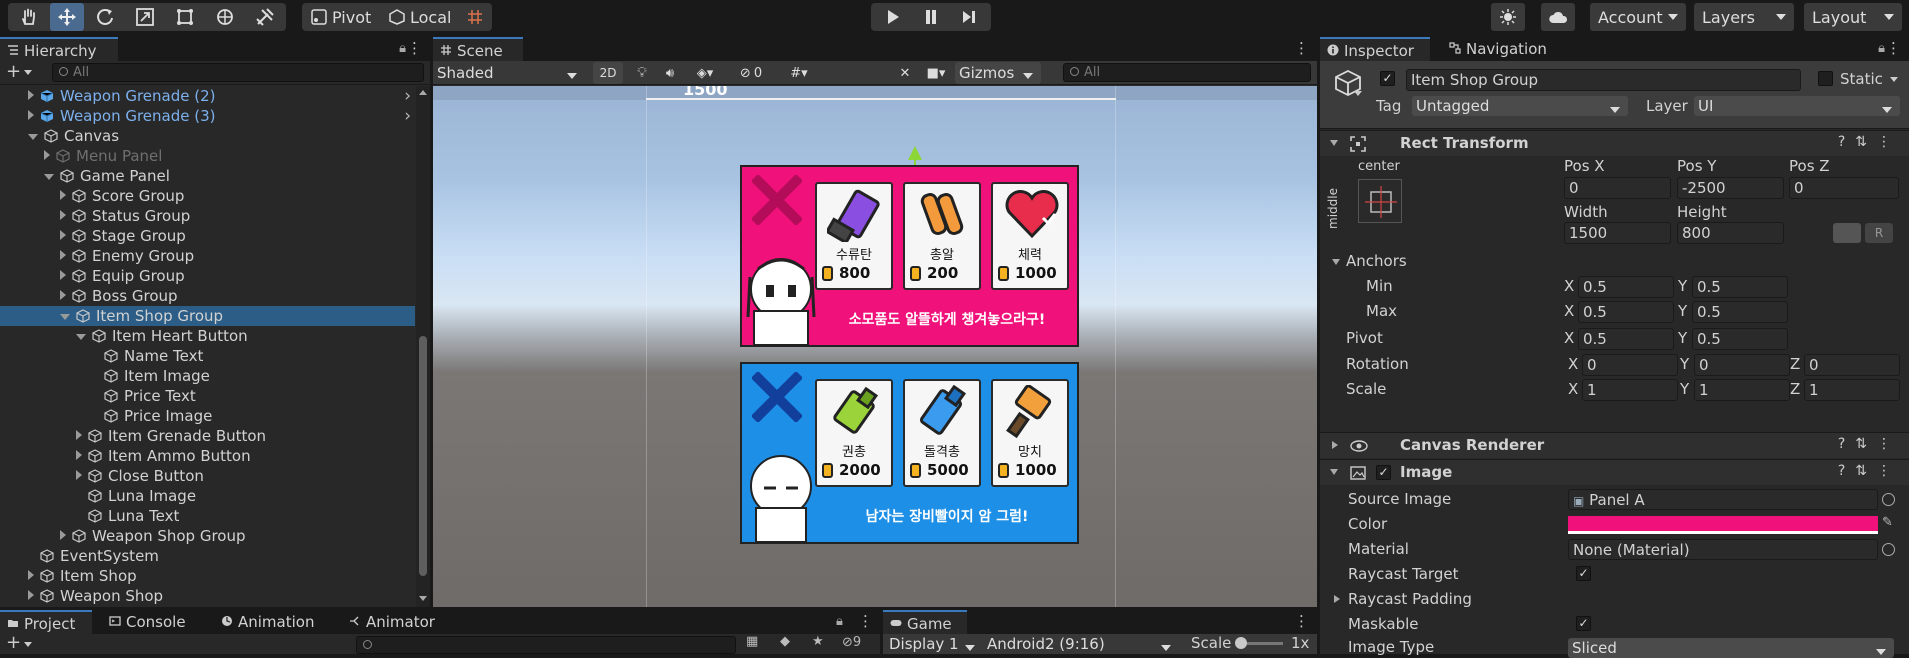 The image size is (1909, 658). Describe the element at coordinates (777, 397) in the screenshot. I see `weapon-shop-close-icon` at that location.